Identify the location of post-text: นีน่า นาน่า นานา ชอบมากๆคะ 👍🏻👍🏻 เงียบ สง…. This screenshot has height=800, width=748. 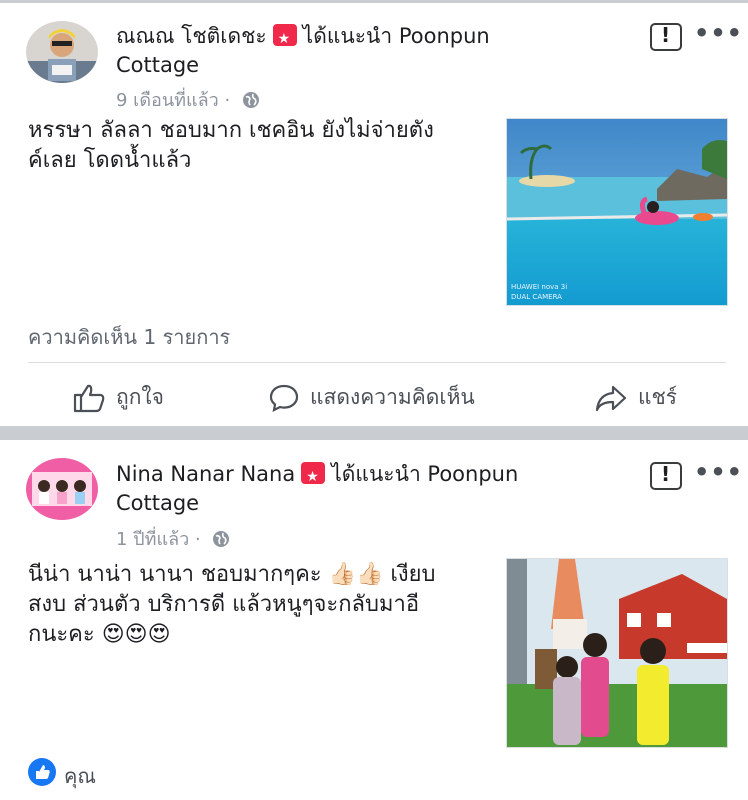
(232, 605).